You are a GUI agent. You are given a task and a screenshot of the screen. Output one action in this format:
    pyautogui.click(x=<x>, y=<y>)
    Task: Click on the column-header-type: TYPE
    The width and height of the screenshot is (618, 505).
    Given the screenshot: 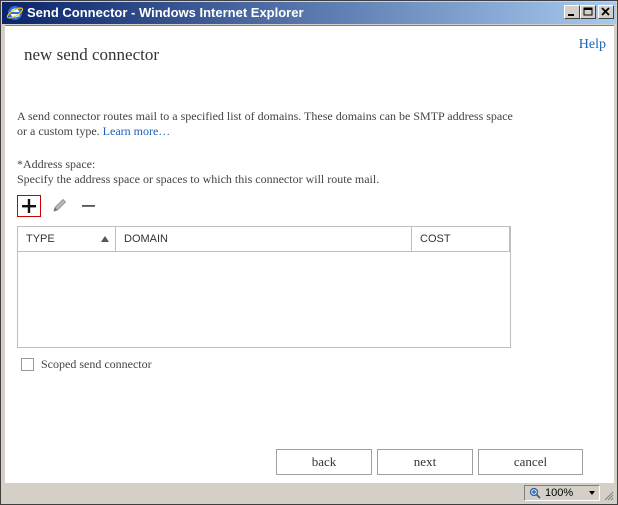 What is the action you would take?
    pyautogui.click(x=67, y=239)
    